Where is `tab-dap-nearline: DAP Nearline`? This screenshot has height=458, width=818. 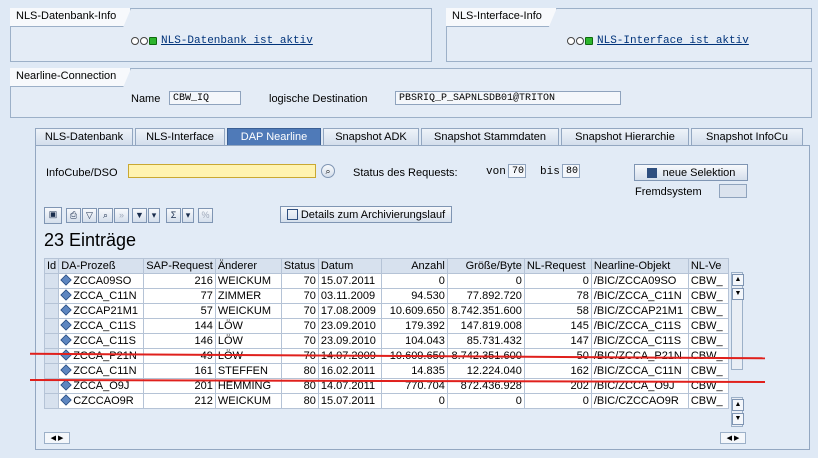 tab-dap-nearline: DAP Nearline is located at coordinates (274, 136).